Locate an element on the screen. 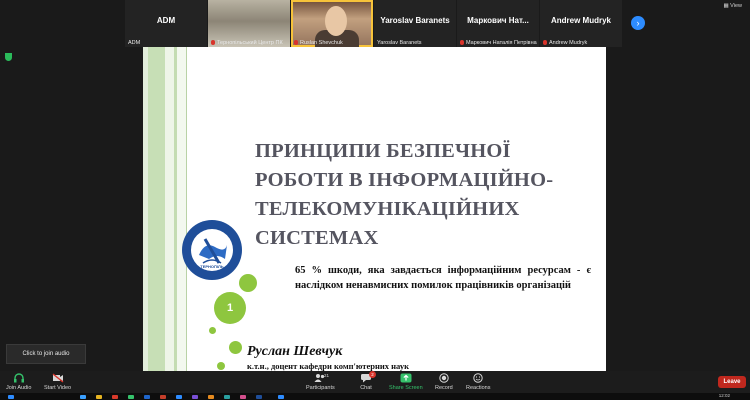 This screenshot has height=400, width=750. participant-label: ADM is located at coordinates (134, 43).